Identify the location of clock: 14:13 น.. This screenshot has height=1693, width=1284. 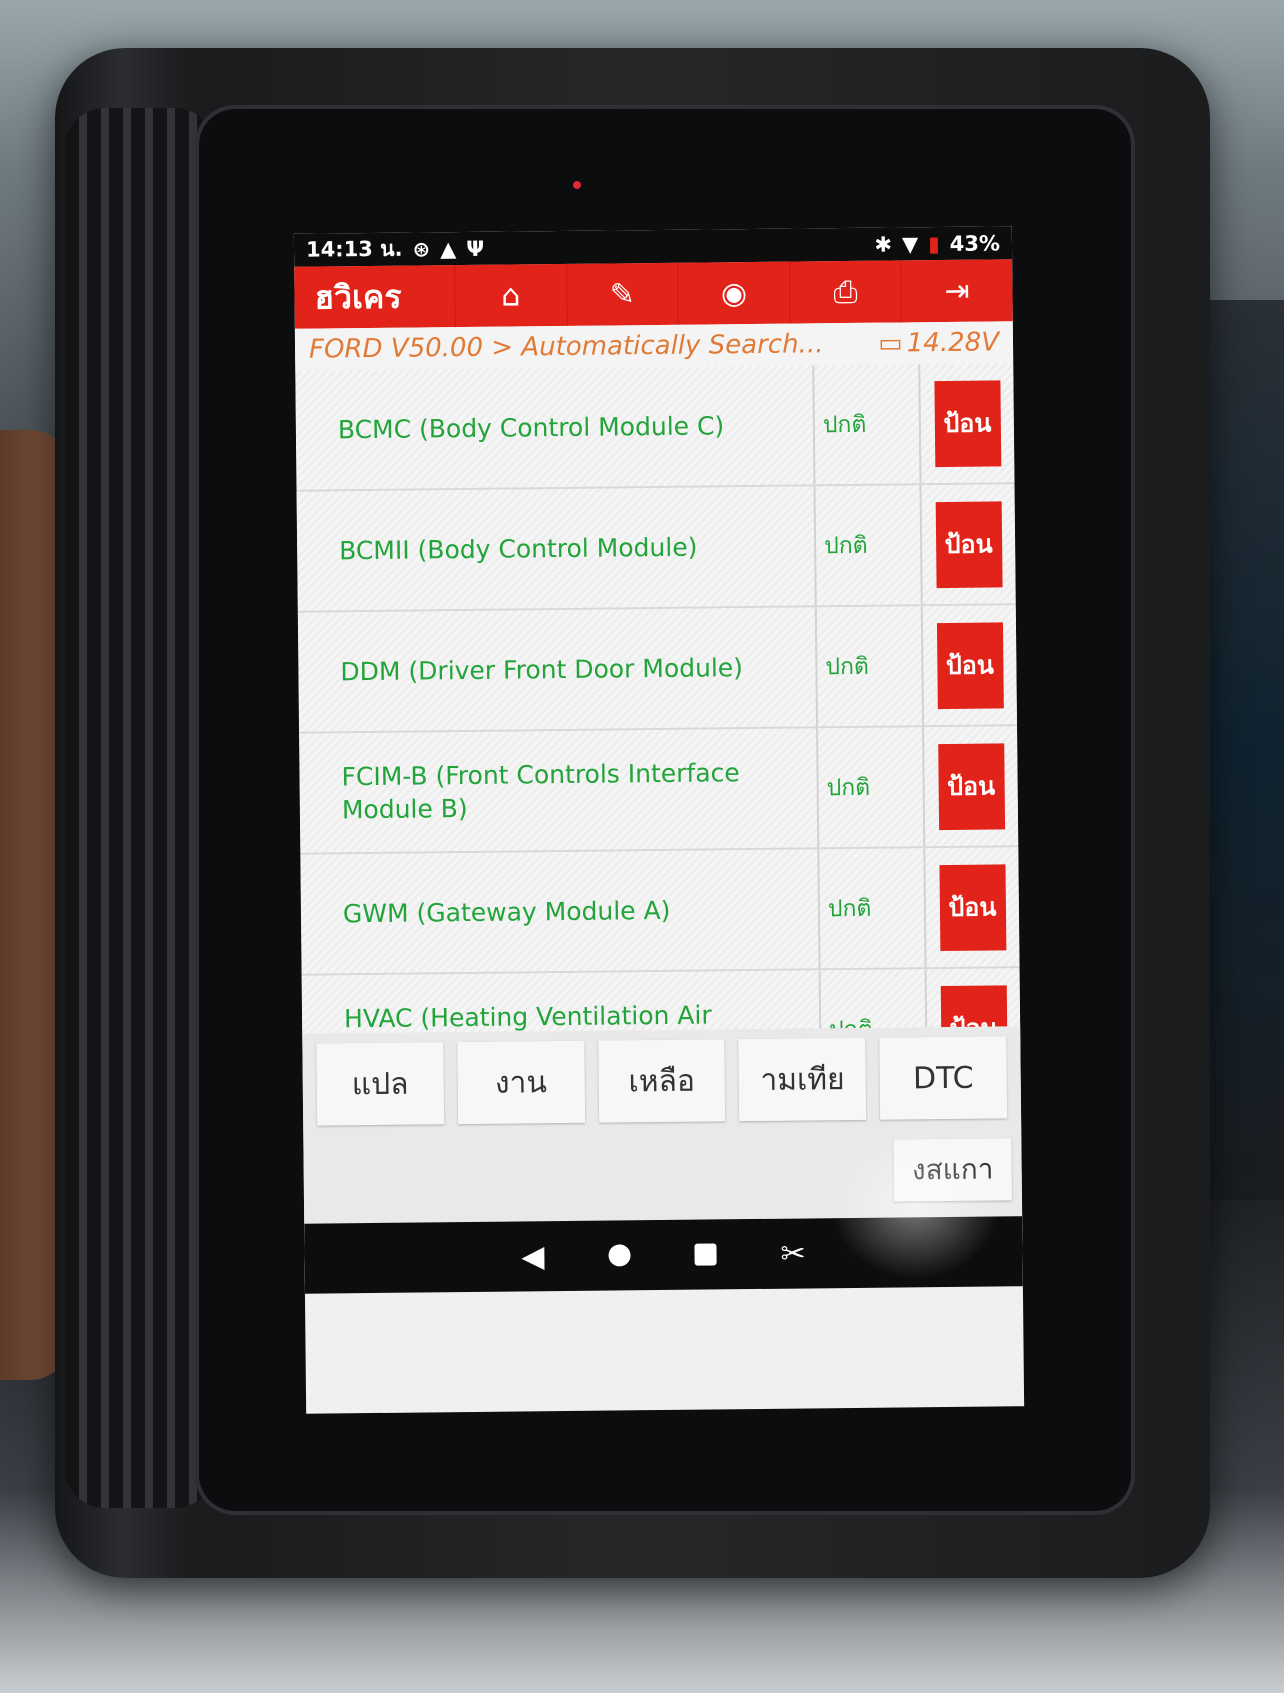
(354, 249).